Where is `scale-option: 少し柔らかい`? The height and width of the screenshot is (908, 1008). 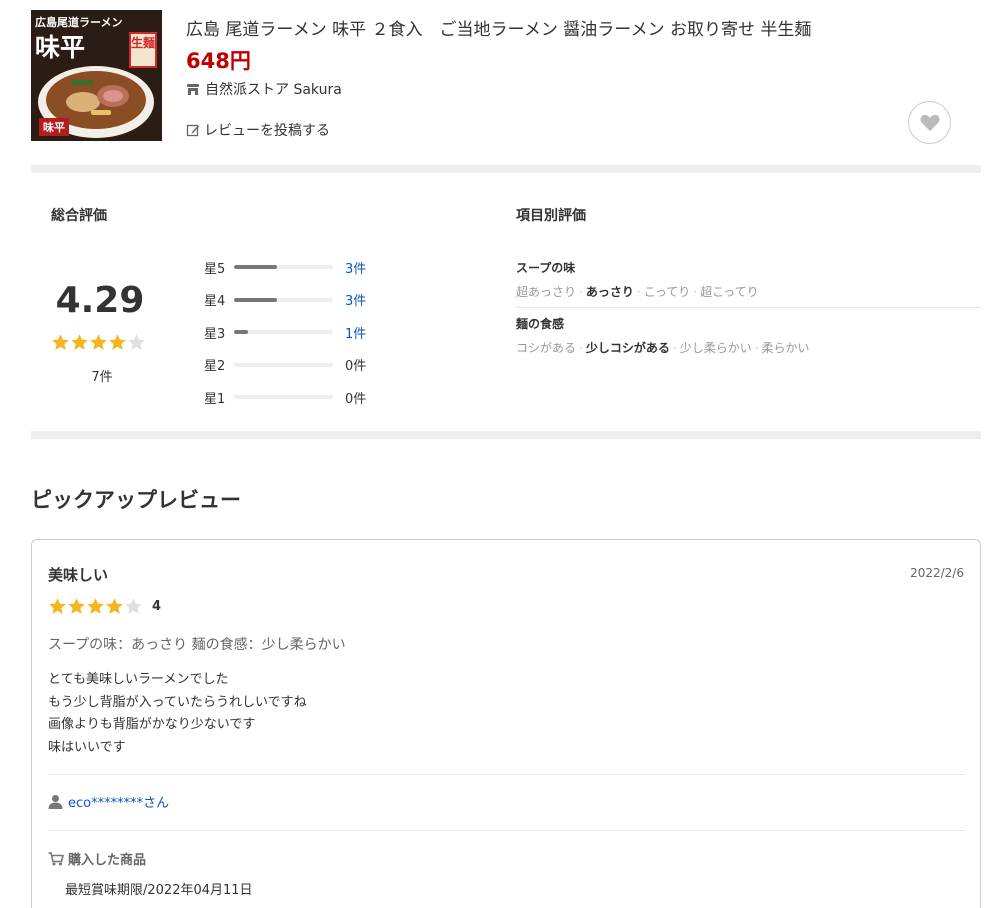 scale-option: 少し柔らかい is located at coordinates (715, 348).